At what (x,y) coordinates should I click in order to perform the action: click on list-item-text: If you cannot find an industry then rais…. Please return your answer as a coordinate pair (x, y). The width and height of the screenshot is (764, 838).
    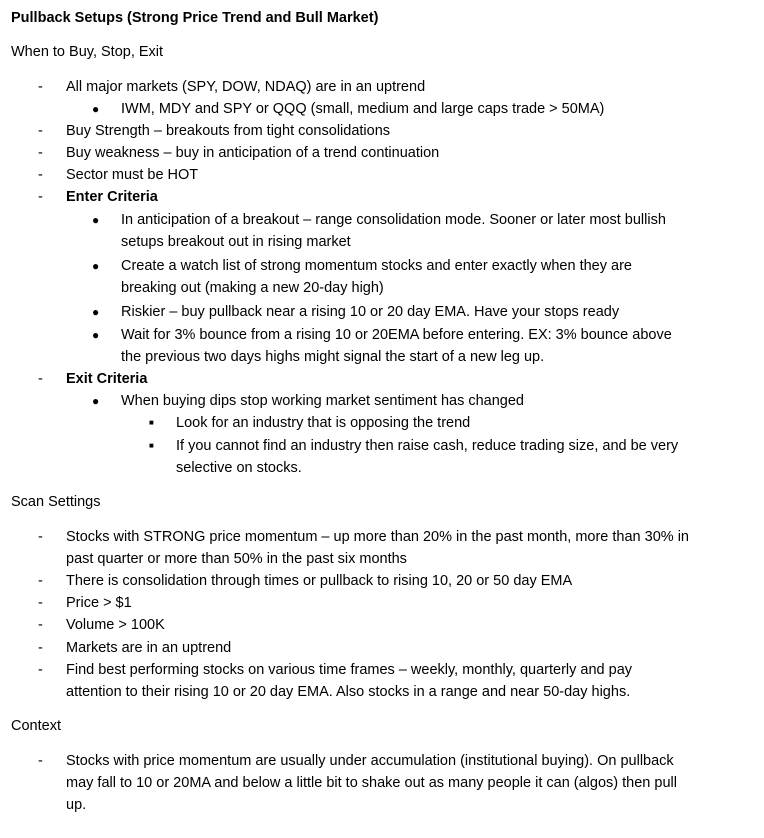
    Looking at the image, I should click on (427, 446).